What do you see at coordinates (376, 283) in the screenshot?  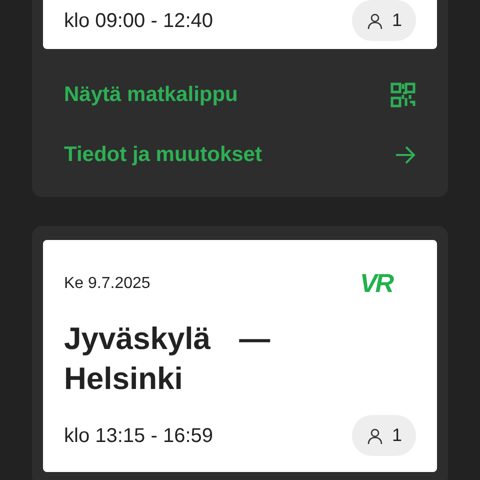 I see `vr-logo: VR` at bounding box center [376, 283].